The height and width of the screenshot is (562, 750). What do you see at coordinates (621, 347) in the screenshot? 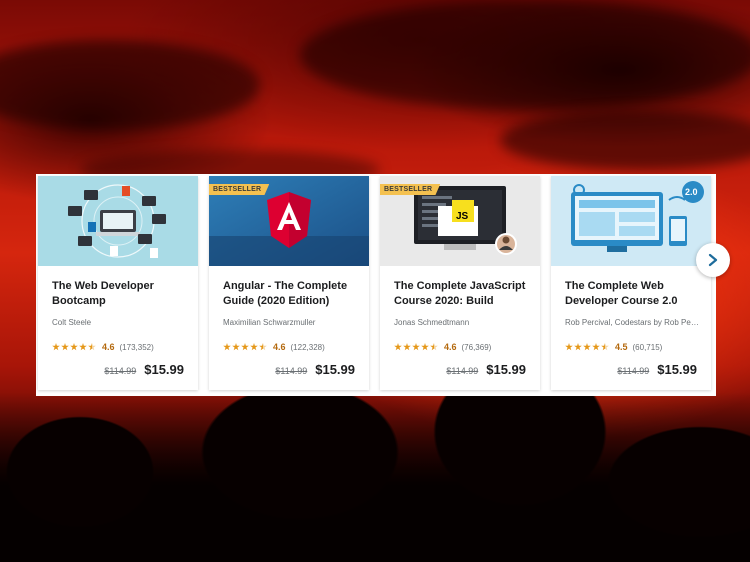
I see `rating-value: 4.5` at bounding box center [621, 347].